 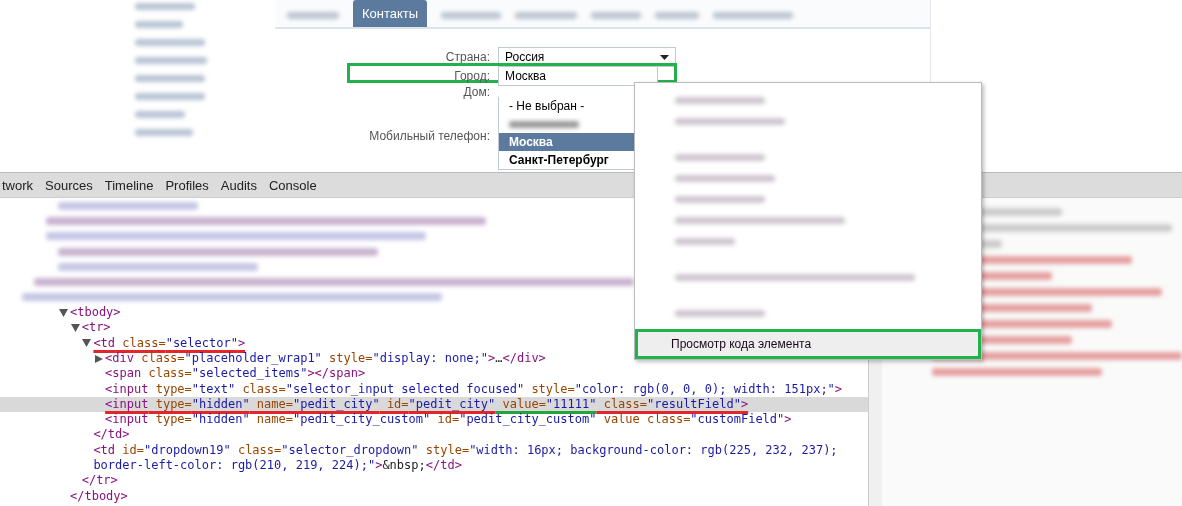 What do you see at coordinates (325, 358) in the screenshot?
I see `html-code-line: <div class="placeholder_wrap1" style="display: none;">…</div>` at bounding box center [325, 358].